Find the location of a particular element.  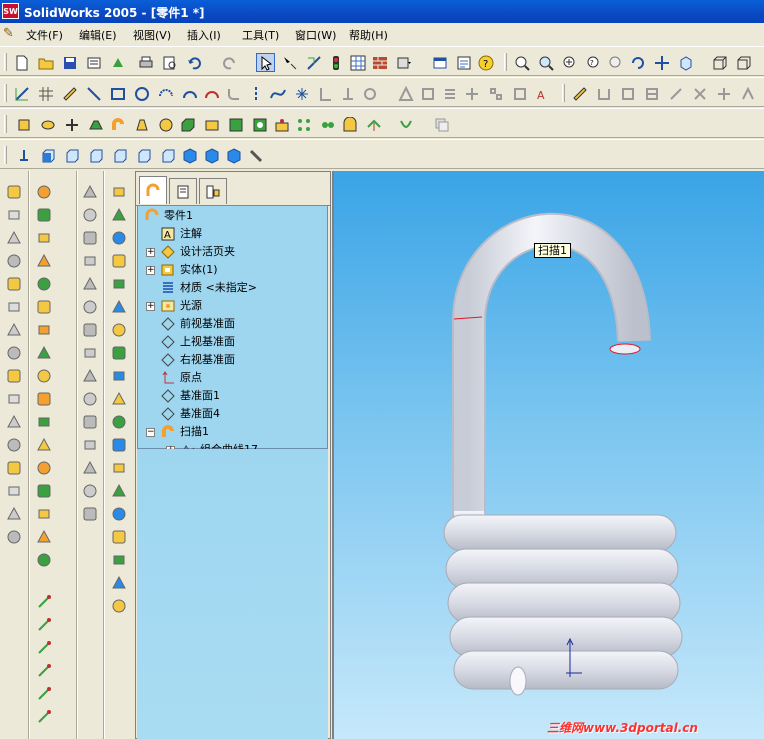

smart-dimension-icon is located at coordinates (69, 93).